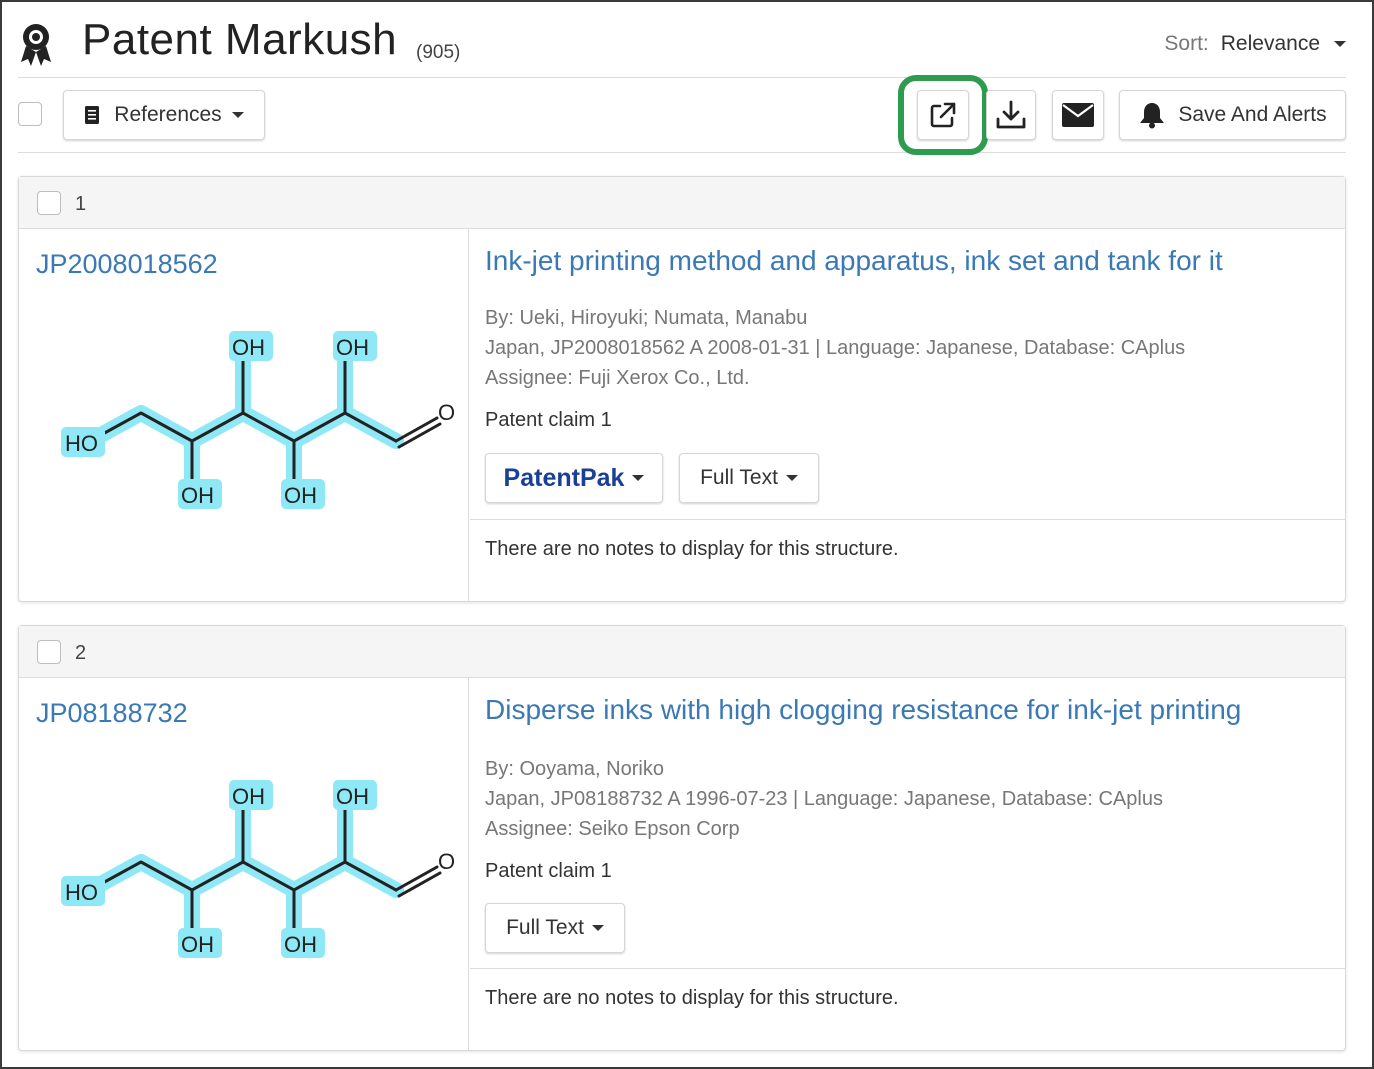 This screenshot has width=1374, height=1069. I want to click on assignee: Assignee: Seiko Epson Corp, so click(612, 829).